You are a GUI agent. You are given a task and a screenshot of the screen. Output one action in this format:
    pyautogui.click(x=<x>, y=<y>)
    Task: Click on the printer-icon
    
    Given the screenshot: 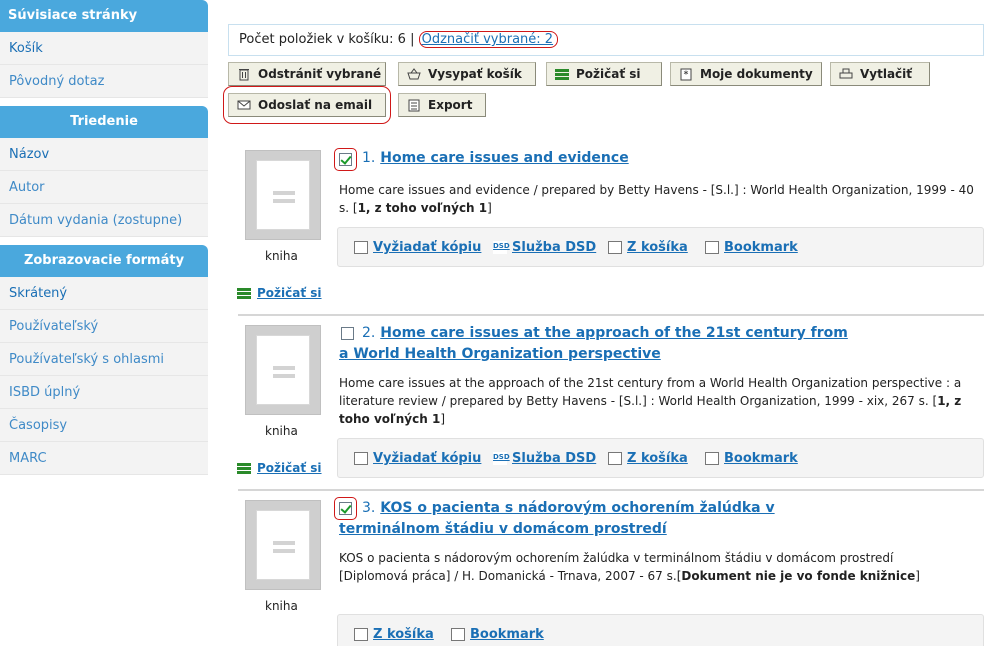 What is the action you would take?
    pyautogui.click(x=846, y=74)
    